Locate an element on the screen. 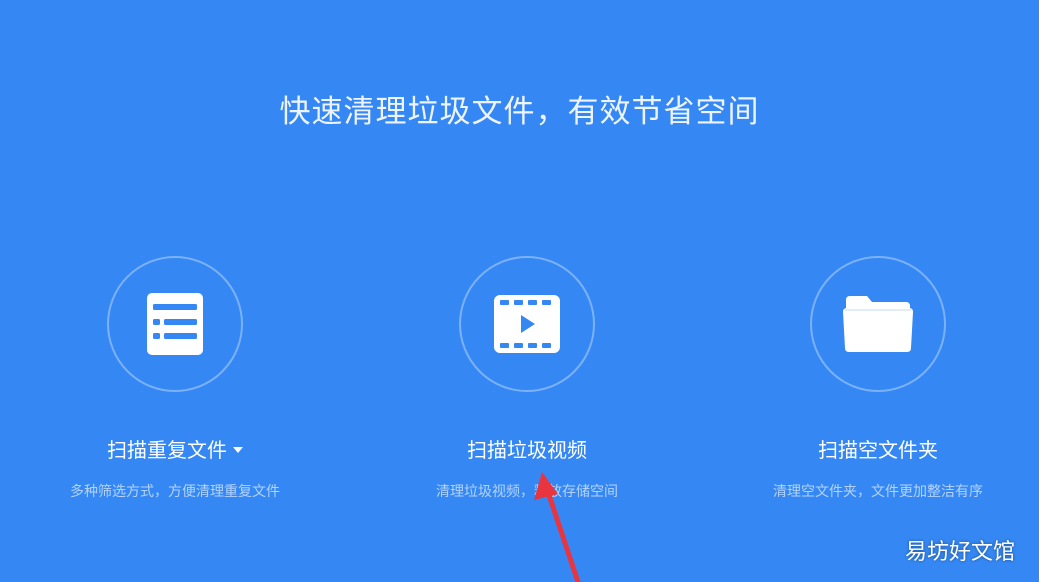 The height and width of the screenshot is (582, 1039). scan-junk-videos-description: 清理垃圾视频，释放存储空间 is located at coordinates (527, 492).